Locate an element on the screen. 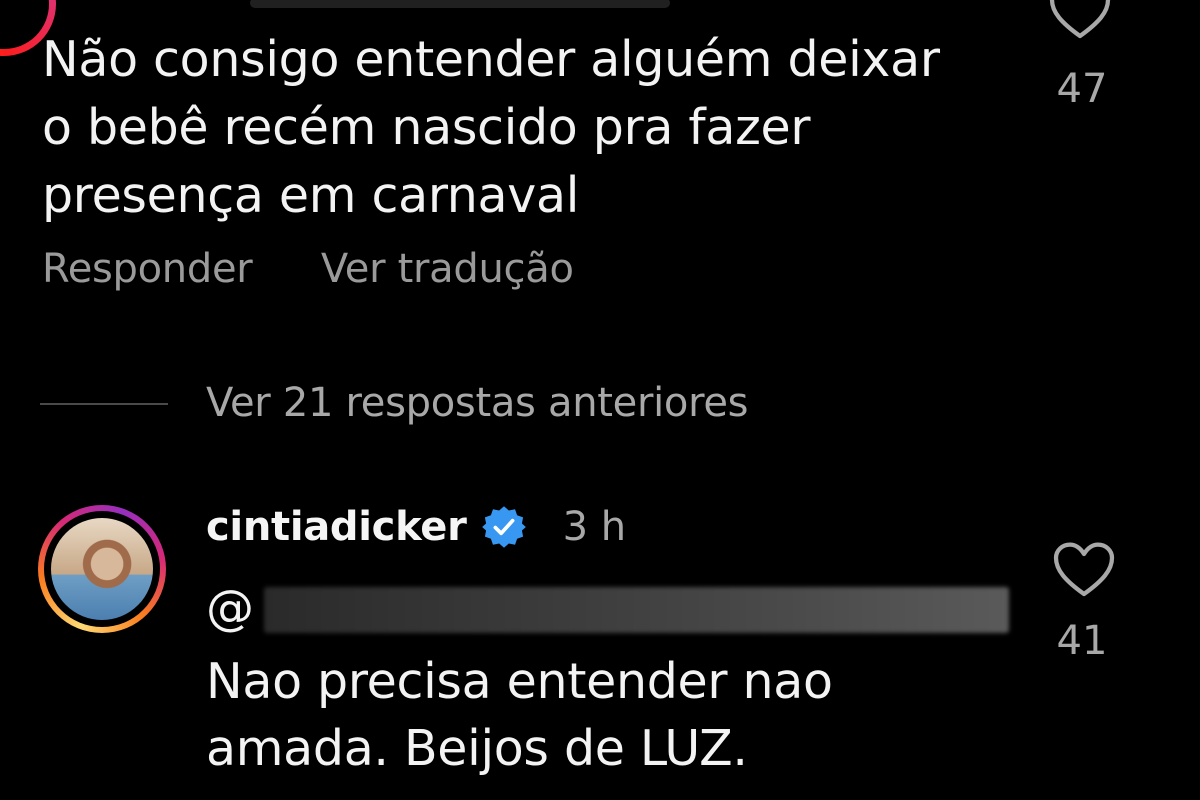 The height and width of the screenshot is (800, 1200). comment-like-count: 47 is located at coordinates (1082, 89).